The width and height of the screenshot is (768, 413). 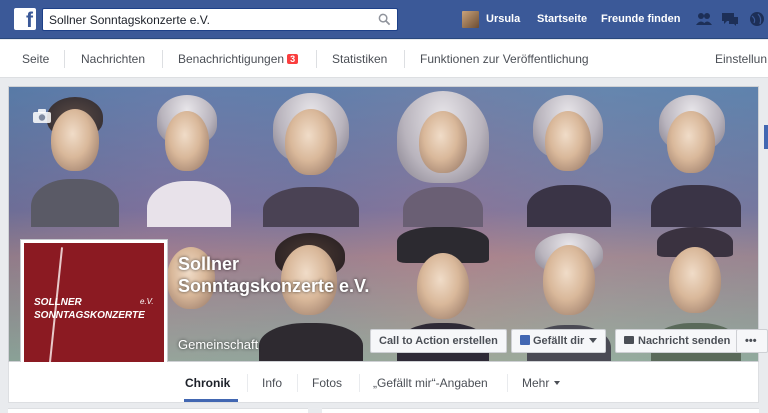 I want to click on search-value: Sollner Sonntagskonzerte e.V., so click(x=129, y=20).